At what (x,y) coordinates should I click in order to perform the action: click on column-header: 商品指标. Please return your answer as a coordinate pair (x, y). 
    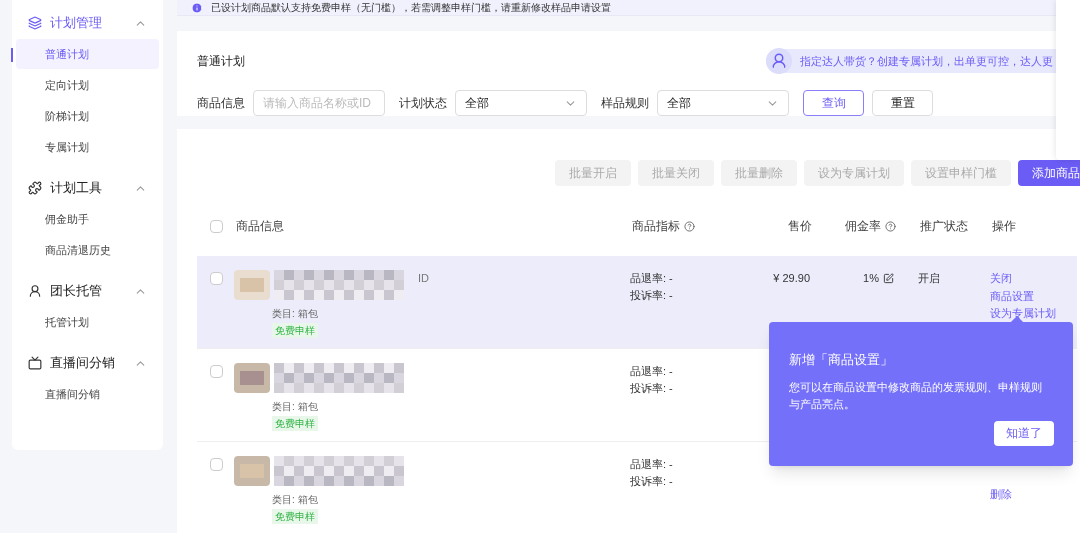
    Looking at the image, I should click on (656, 226).